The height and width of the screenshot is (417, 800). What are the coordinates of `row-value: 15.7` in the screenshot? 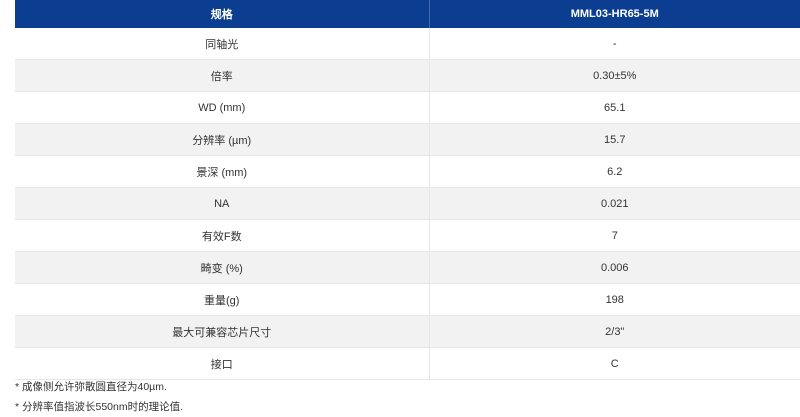 It's located at (614, 139).